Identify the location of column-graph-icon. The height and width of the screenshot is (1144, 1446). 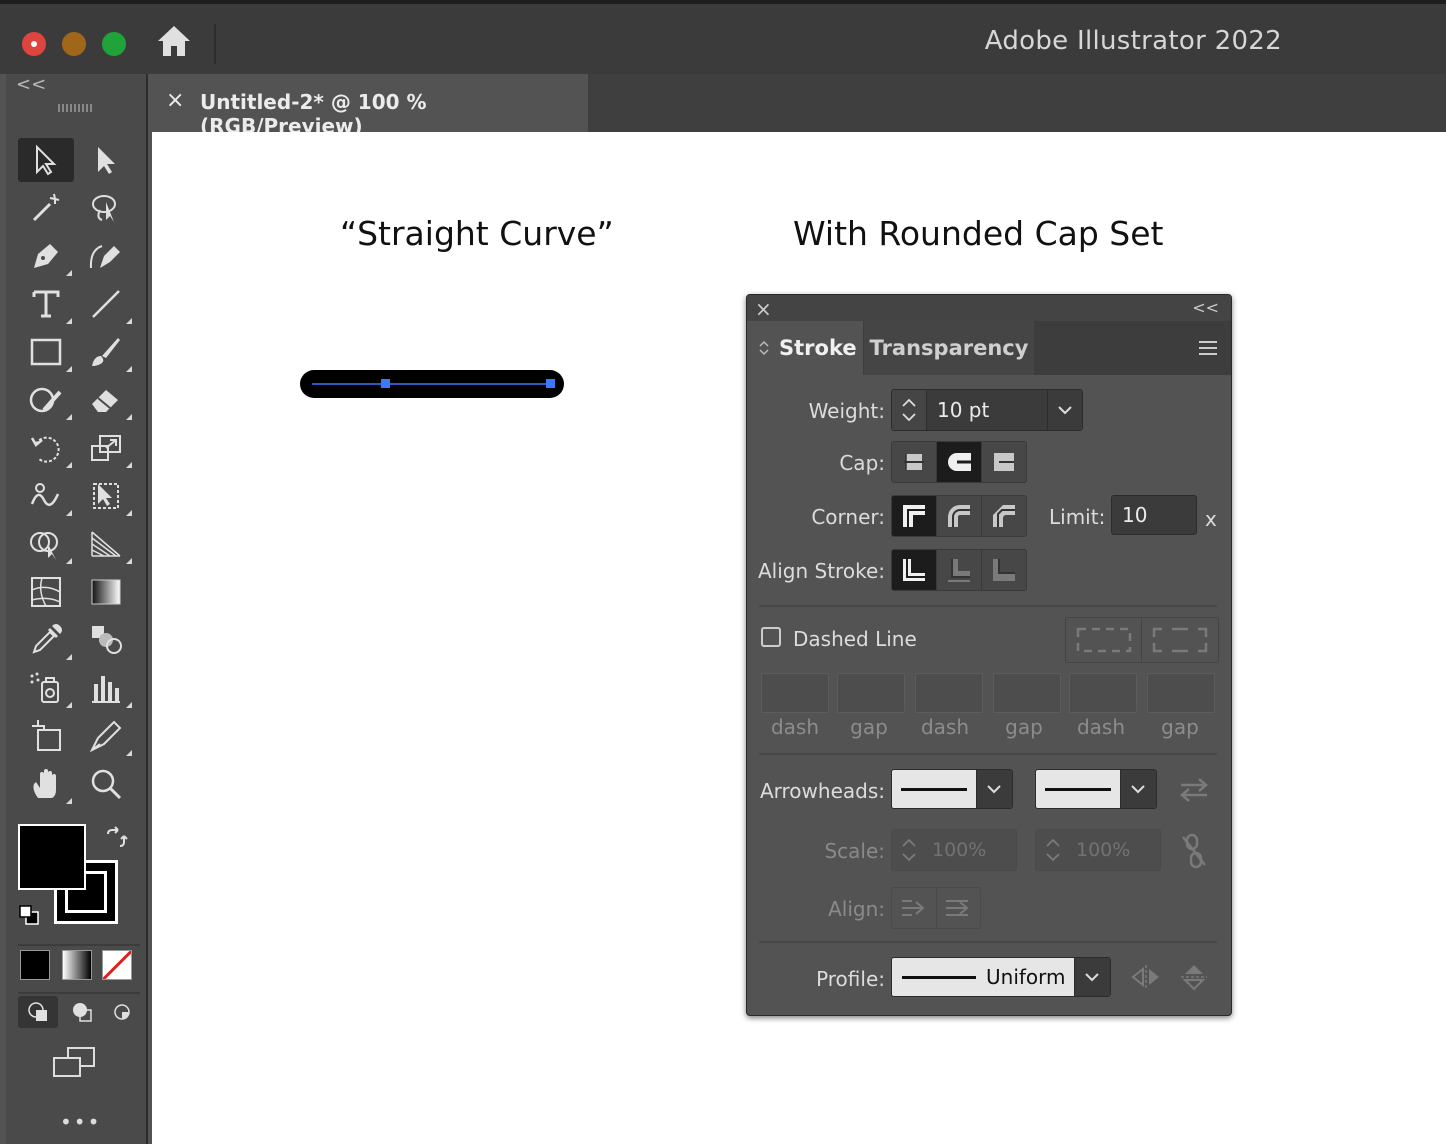
(106, 689).